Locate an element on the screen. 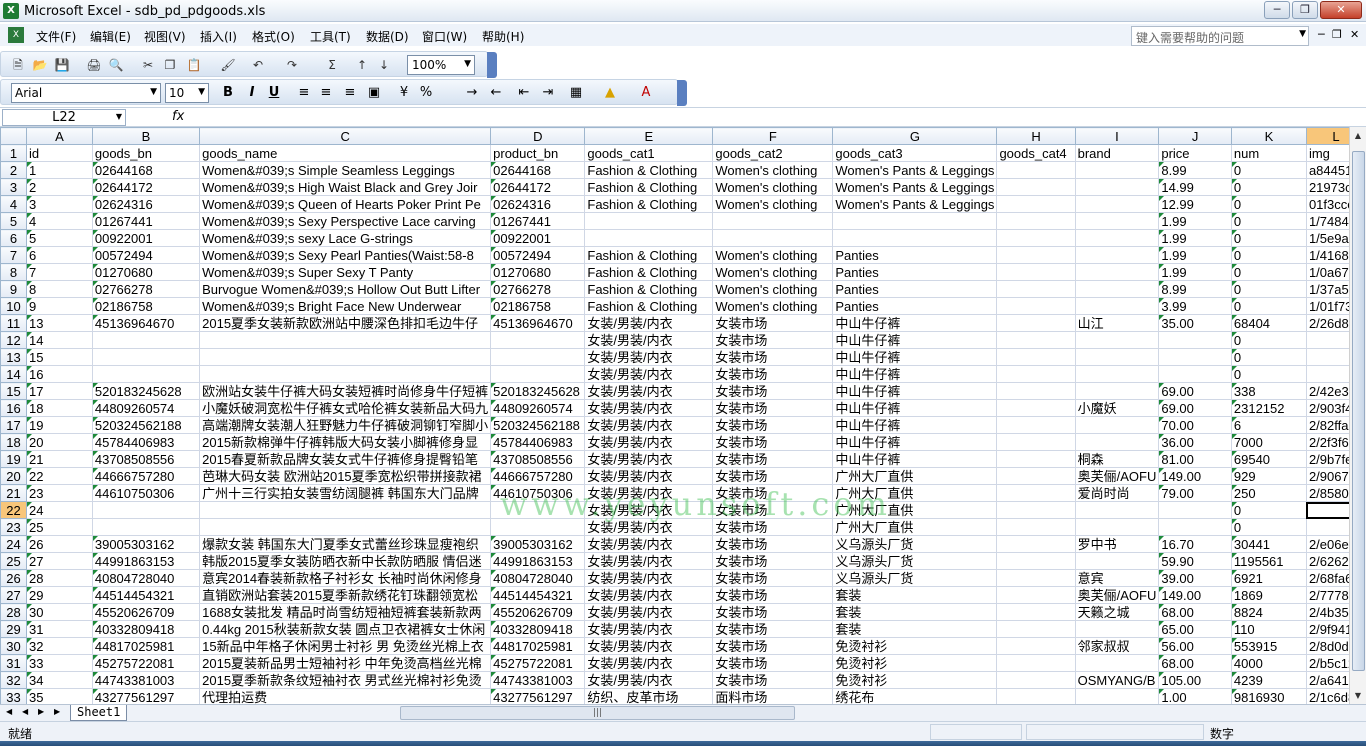 The width and height of the screenshot is (1366, 746). cell: 31 is located at coordinates (59, 629).